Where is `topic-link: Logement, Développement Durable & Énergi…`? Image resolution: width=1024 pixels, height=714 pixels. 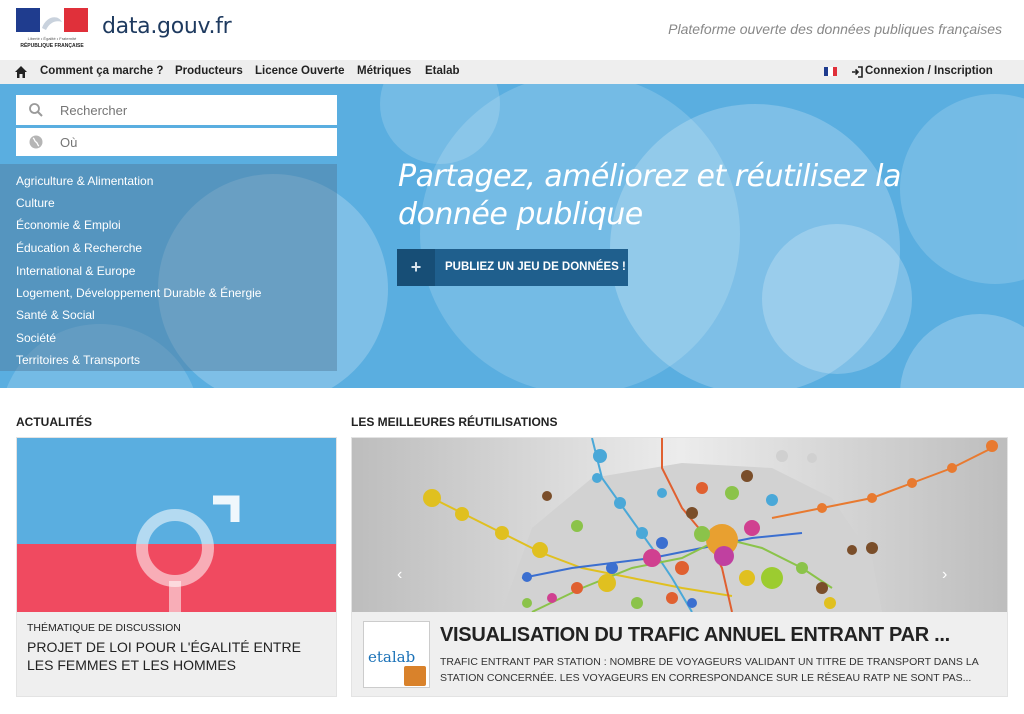
topic-link: Logement, Développement Durable & Énergi… is located at coordinates (138, 293).